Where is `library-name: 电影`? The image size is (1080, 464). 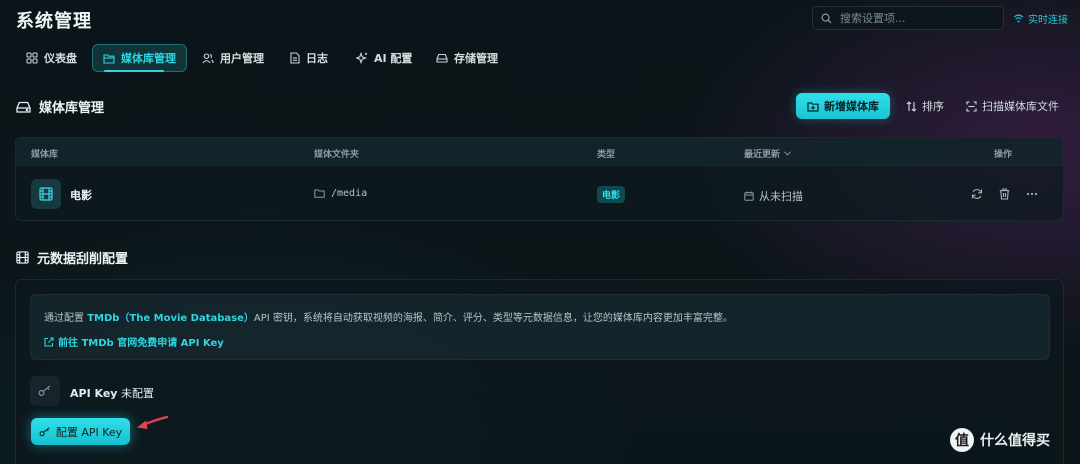
library-name: 电影 is located at coordinates (81, 195).